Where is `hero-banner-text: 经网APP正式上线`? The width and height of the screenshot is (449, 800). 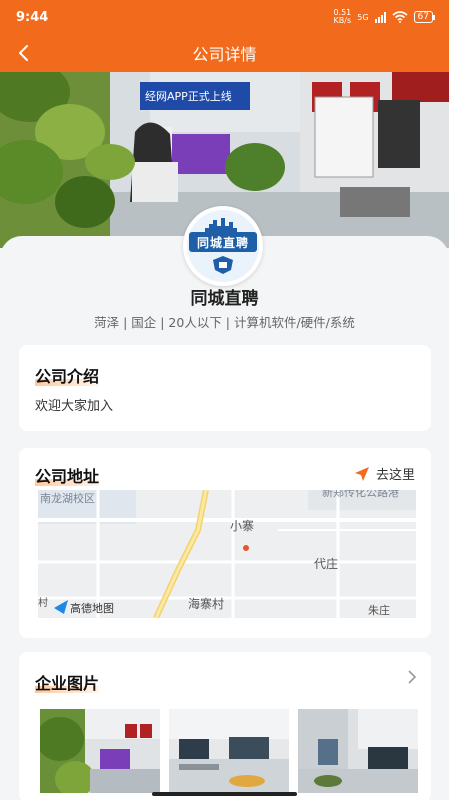 hero-banner-text: 经网APP正式上线 is located at coordinates (188, 96).